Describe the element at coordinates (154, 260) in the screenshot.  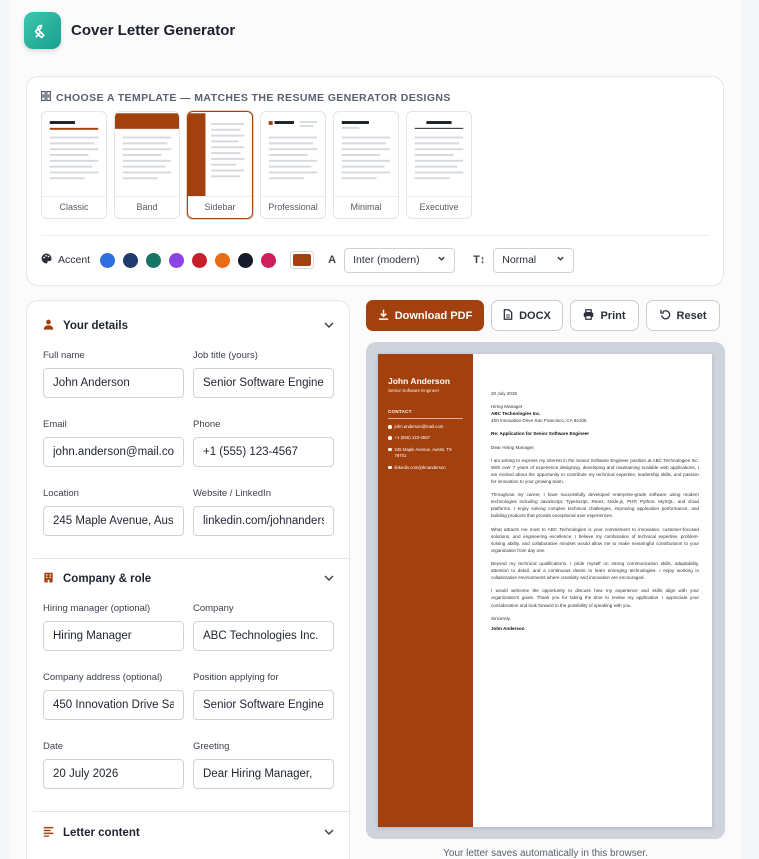
I see `accent-swatch-teal` at that location.